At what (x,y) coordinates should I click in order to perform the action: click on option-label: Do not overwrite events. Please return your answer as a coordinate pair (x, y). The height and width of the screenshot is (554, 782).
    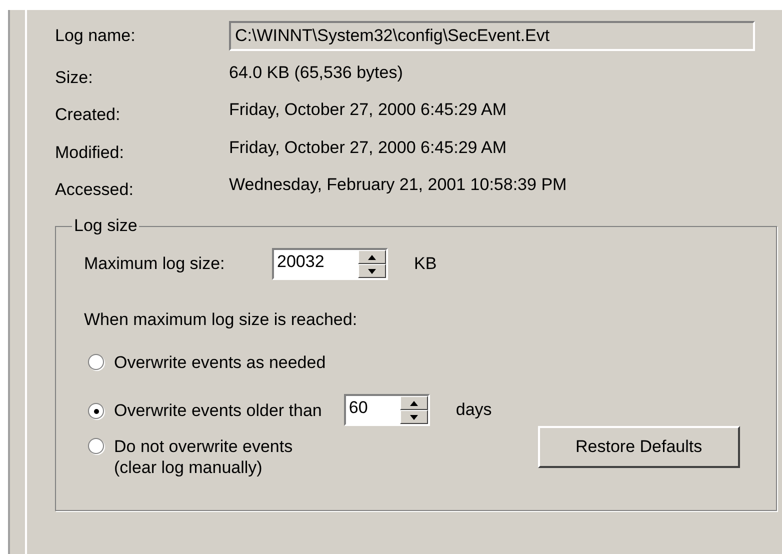
    Looking at the image, I should click on (203, 446).